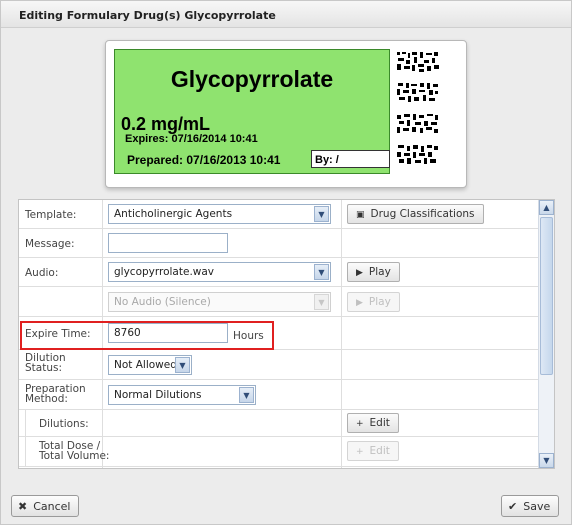 This screenshot has width=572, height=525. I want to click on audio-secondary-select: No Audio (Silence) ▼, so click(219, 302).